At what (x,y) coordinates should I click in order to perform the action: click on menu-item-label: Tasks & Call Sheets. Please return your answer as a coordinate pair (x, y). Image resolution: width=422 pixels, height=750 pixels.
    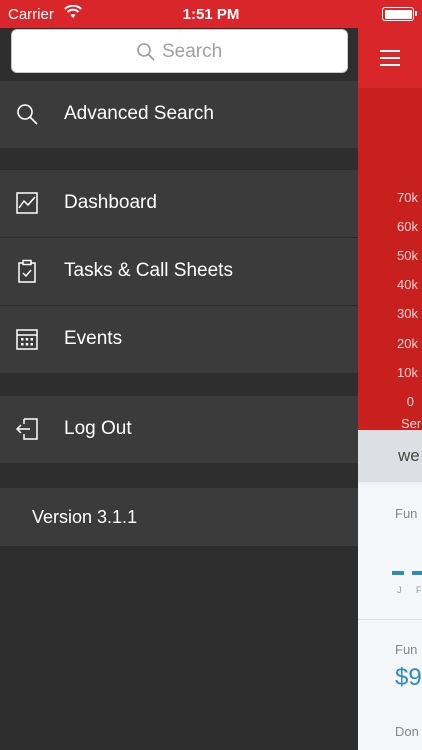
    Looking at the image, I should click on (148, 270).